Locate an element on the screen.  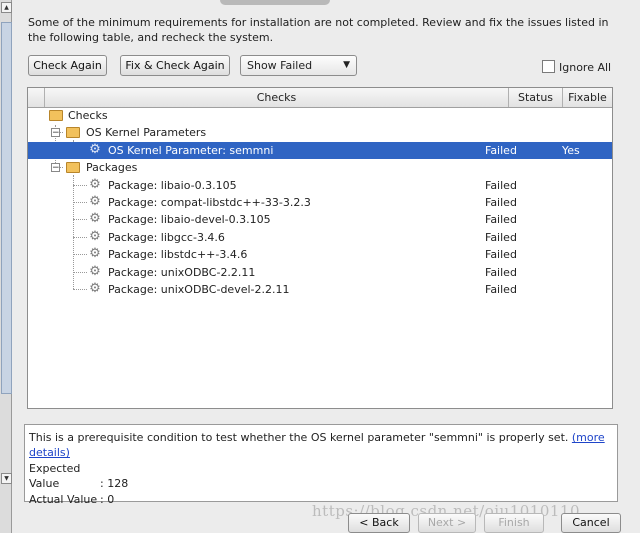
table-row-selected: ⚙ OS Kernel Parameter: semmni Failed Yes is located at coordinates (320, 150).